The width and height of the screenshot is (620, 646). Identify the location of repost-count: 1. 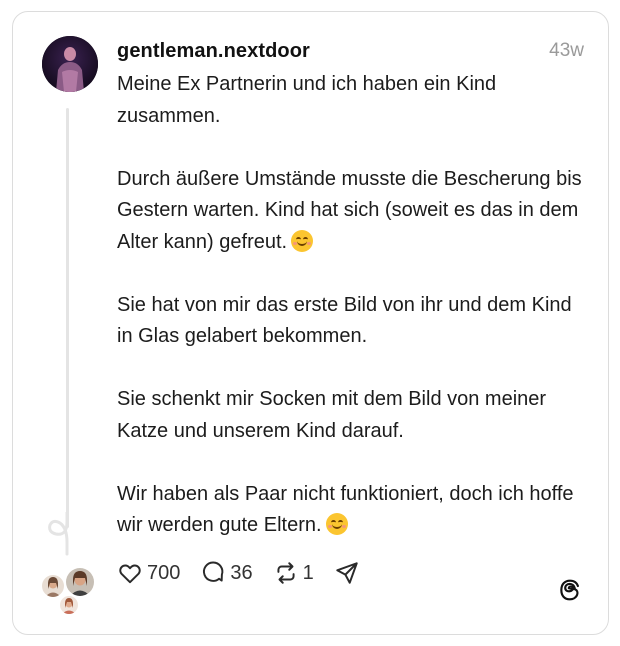
(308, 572).